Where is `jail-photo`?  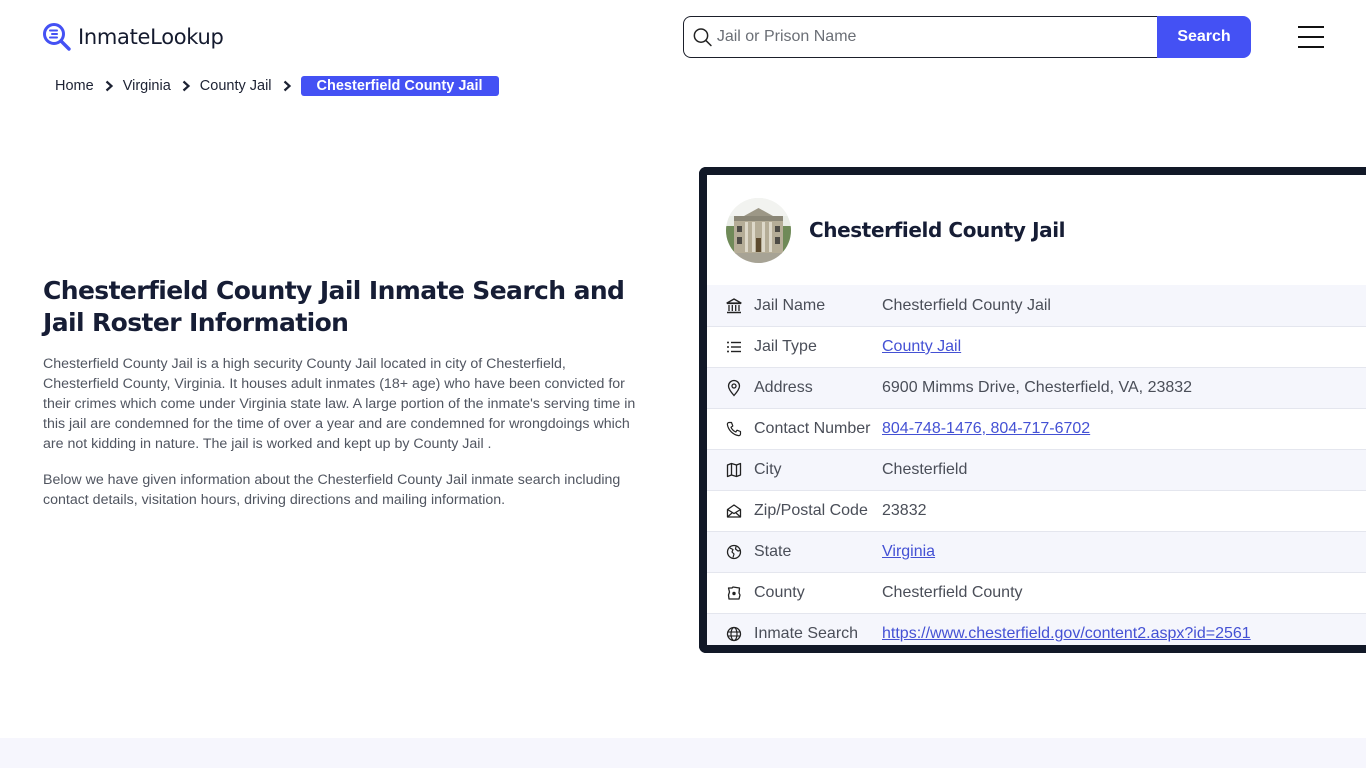
jail-photo is located at coordinates (758, 230).